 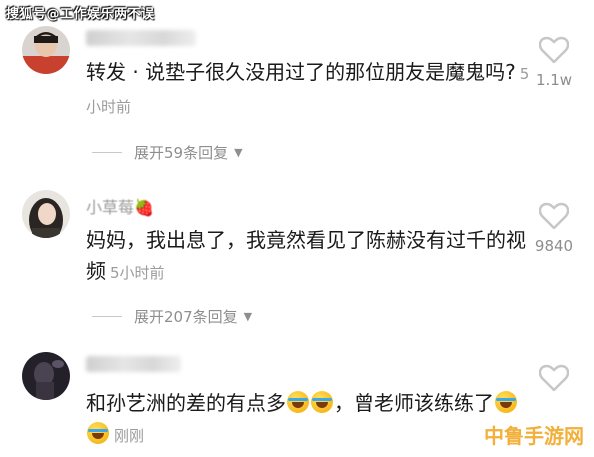 I want to click on comment-text: 和孙艺洲的差的有点多 ，曾老师该练练了刚刚, so click(x=311, y=420).